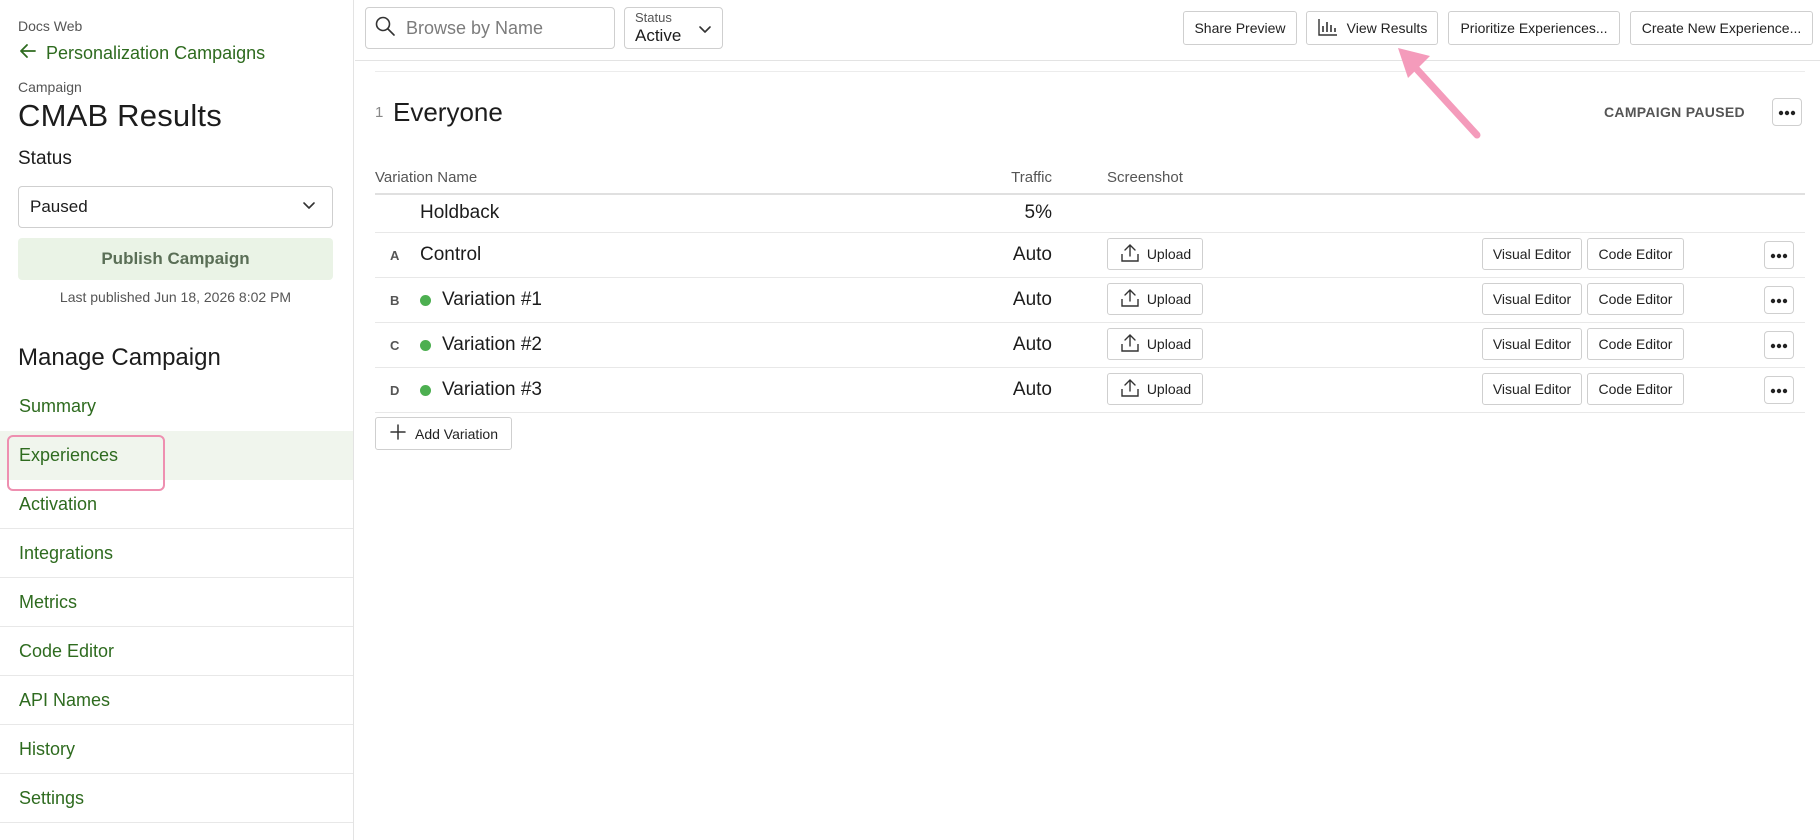 This screenshot has height=840, width=1820. I want to click on variation-name: Control, so click(451, 254).